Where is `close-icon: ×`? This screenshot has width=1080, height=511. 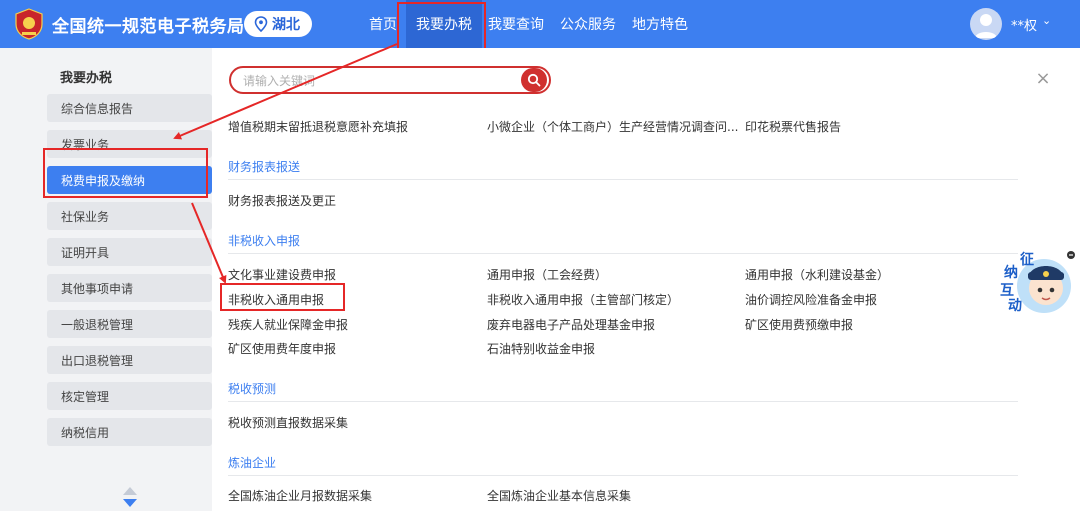 close-icon: × is located at coordinates (1043, 79).